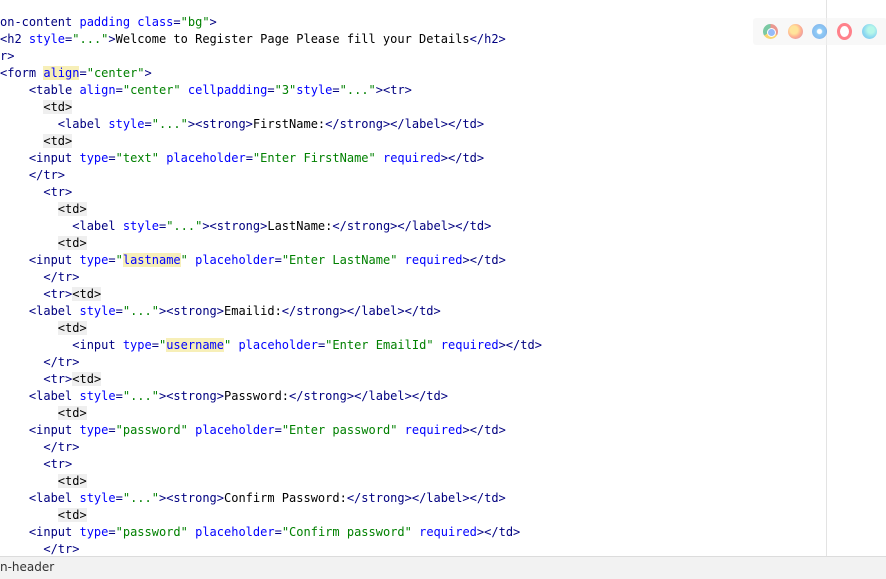 The image size is (886, 579). I want to click on code-line: <form align="center">, so click(76, 73).